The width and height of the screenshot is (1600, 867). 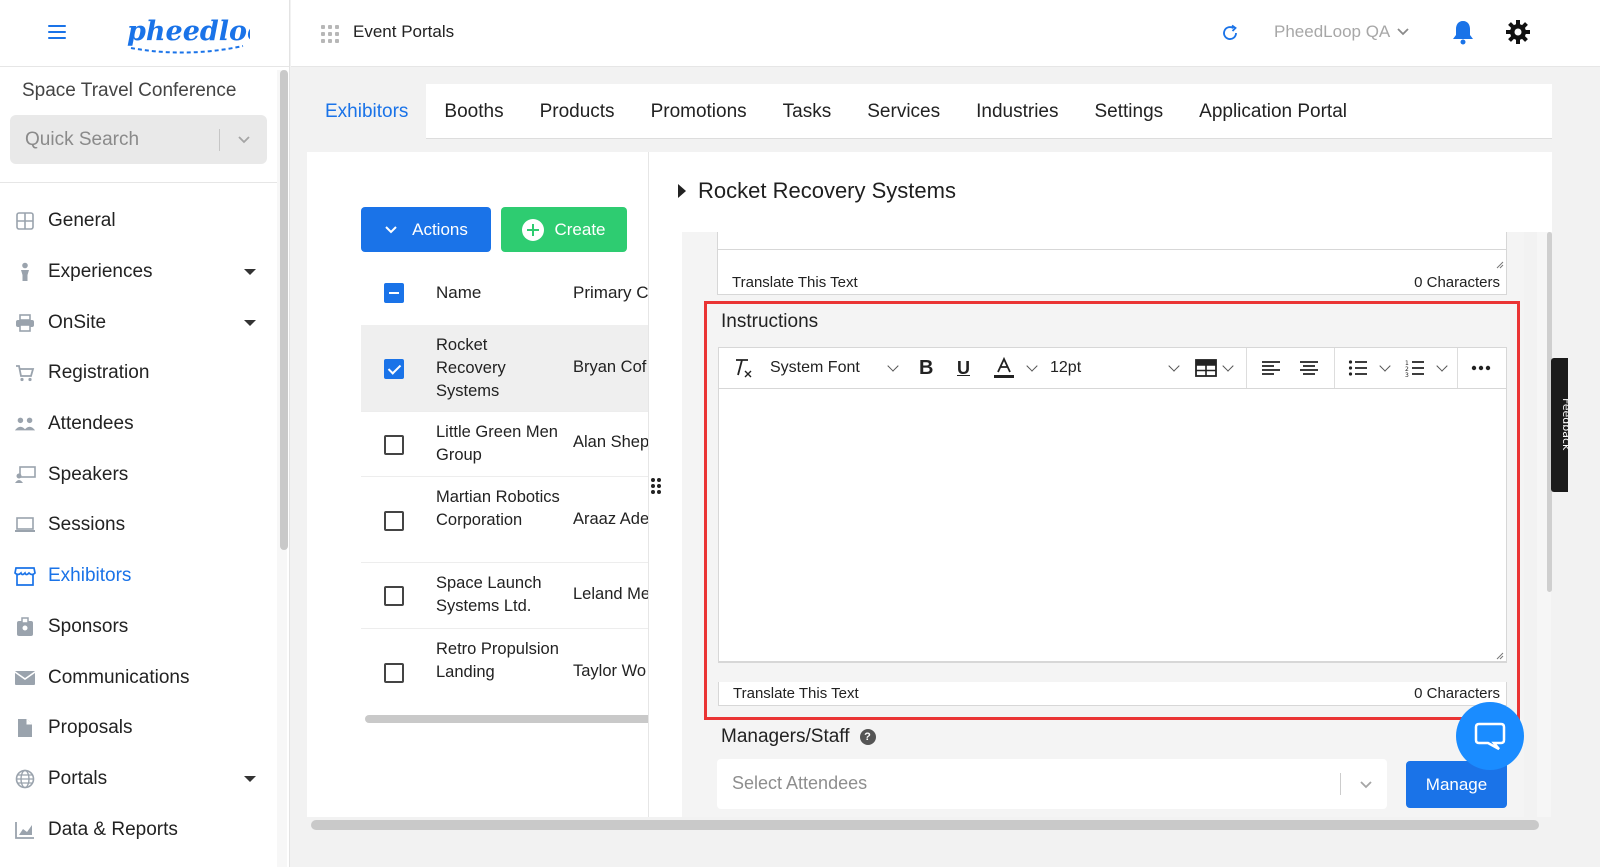 I want to click on page-horizontal-scrollbar, so click(x=925, y=825).